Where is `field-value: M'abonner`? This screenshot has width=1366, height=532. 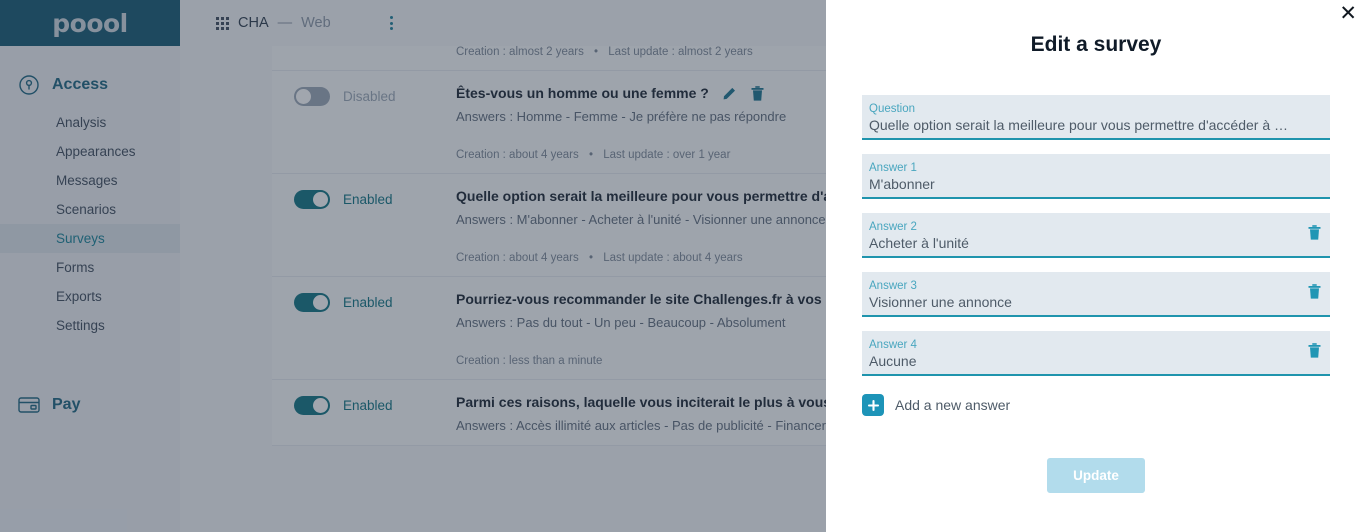 field-value: M'abonner is located at coordinates (902, 184).